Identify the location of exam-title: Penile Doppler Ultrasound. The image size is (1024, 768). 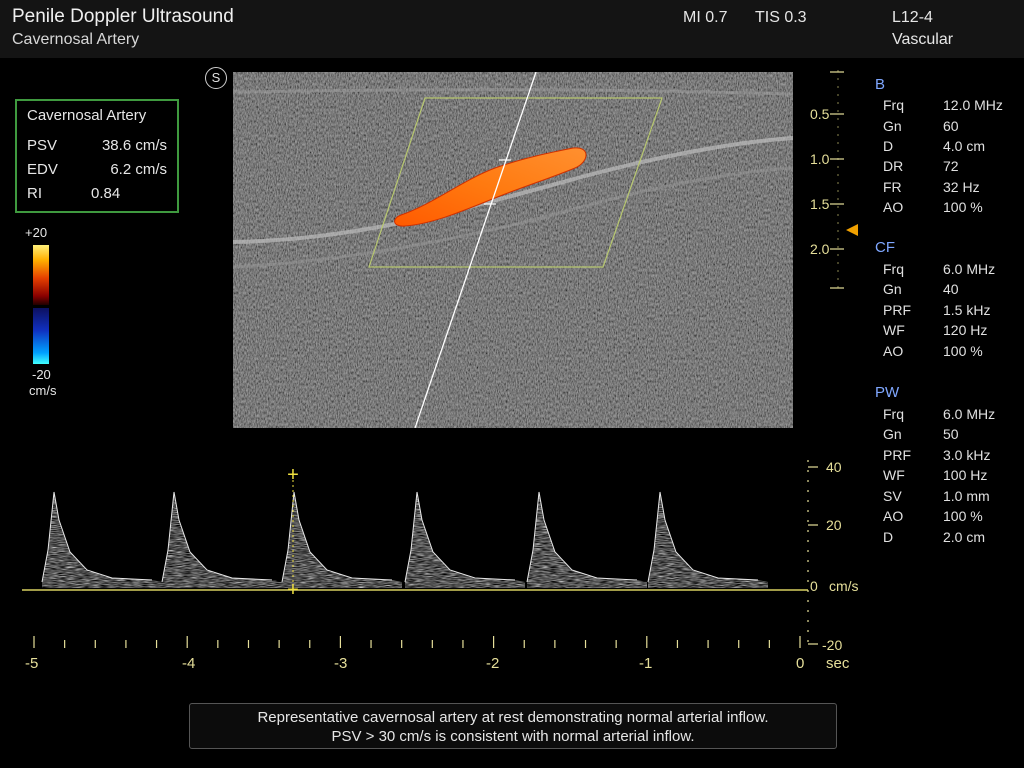
(123, 16).